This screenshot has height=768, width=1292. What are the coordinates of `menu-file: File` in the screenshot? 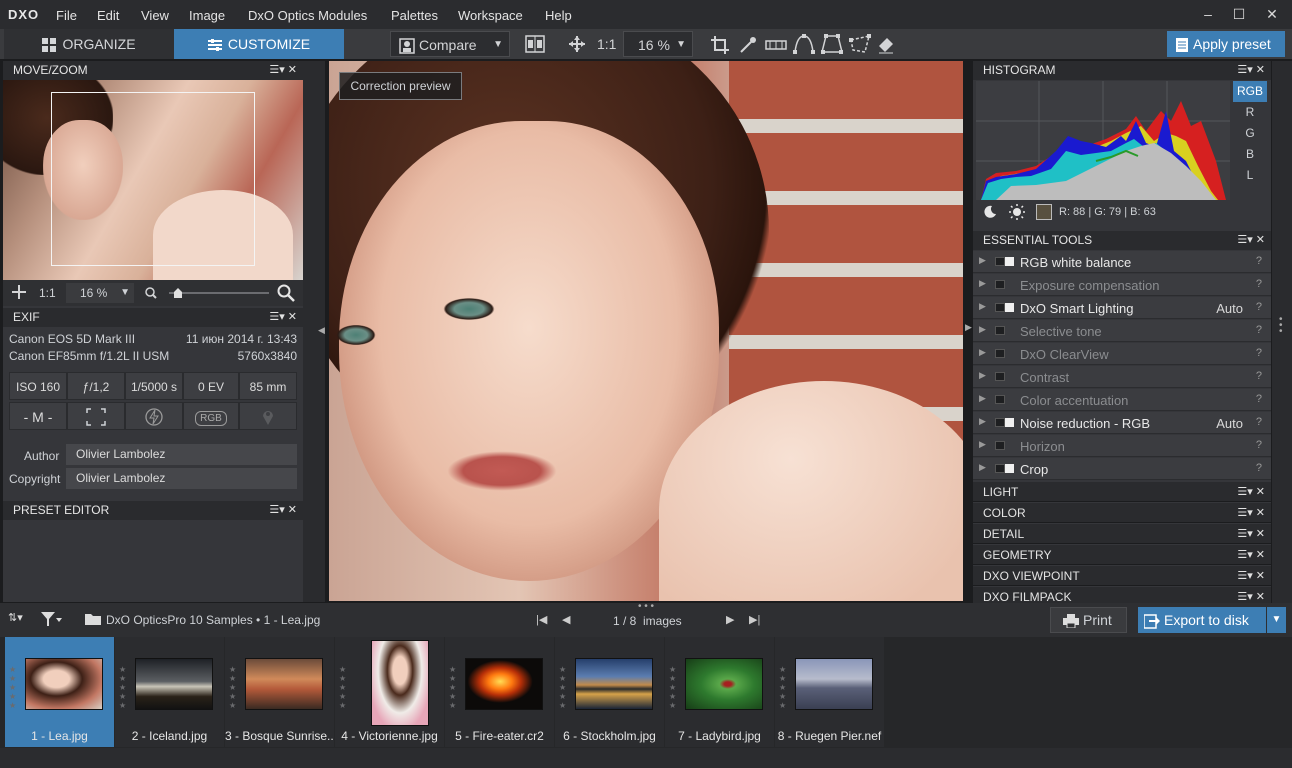 It's located at (66, 15).